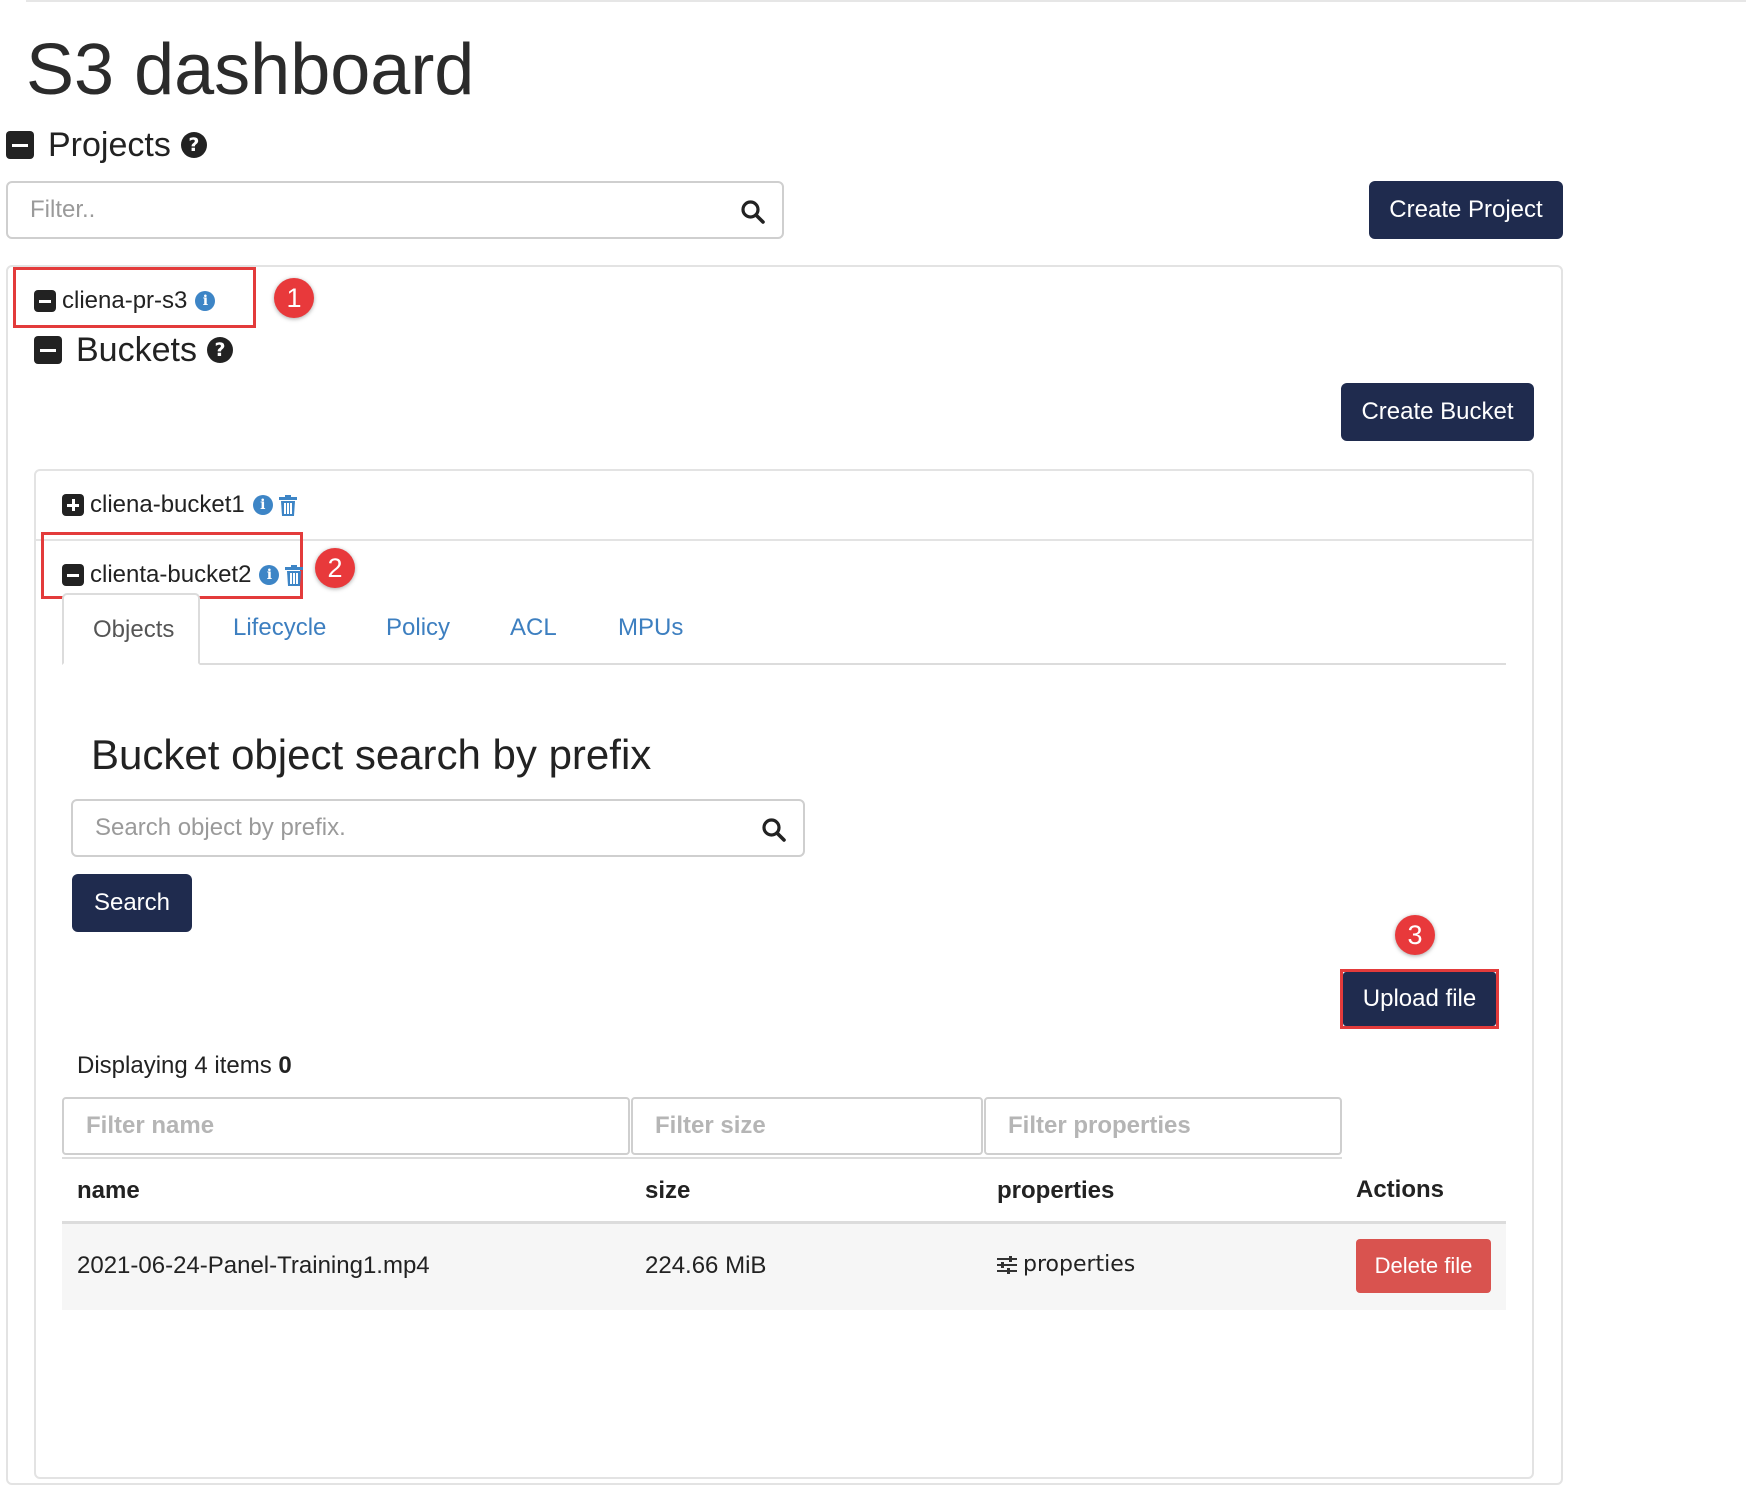 The height and width of the screenshot is (1485, 1758). What do you see at coordinates (371, 754) in the screenshot?
I see `search-heading: Bucket object search by prefix` at bounding box center [371, 754].